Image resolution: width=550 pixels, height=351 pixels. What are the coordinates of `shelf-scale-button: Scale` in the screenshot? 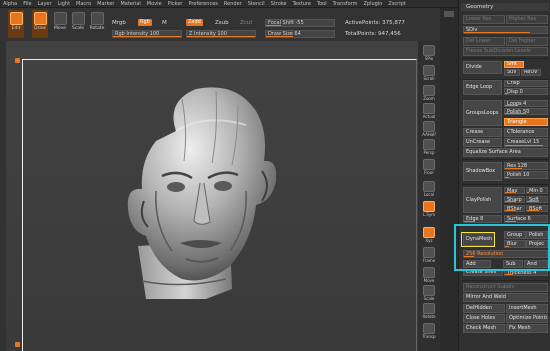 It's located at (429, 293).